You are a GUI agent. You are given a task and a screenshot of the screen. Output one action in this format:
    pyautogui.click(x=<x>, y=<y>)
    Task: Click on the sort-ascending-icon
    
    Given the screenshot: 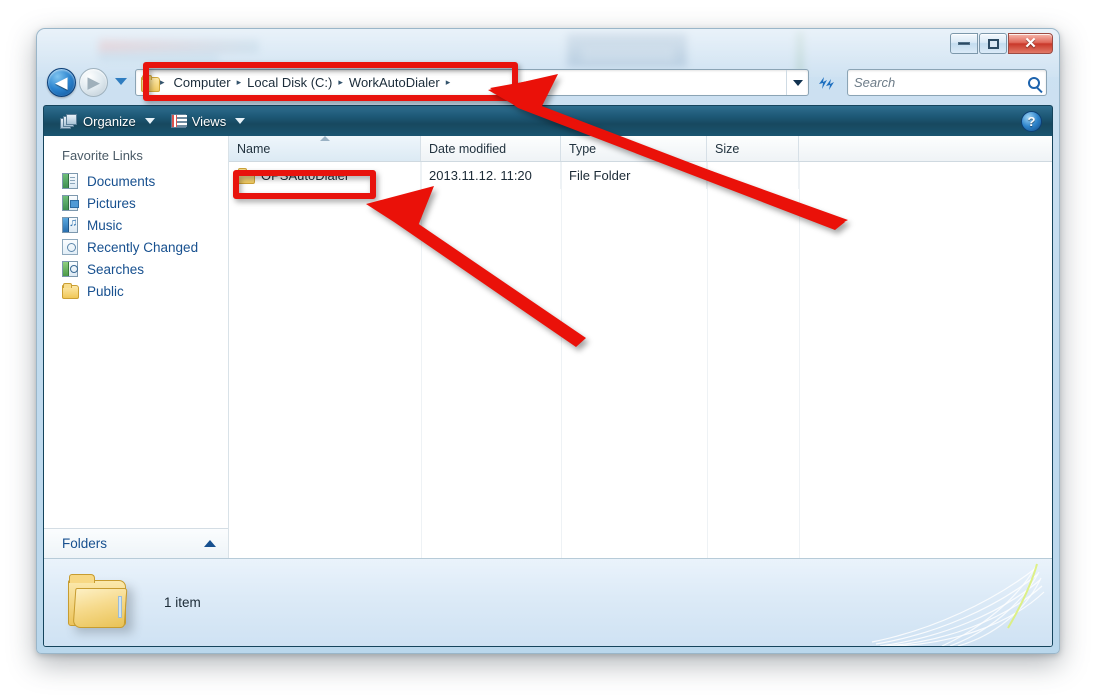 What is the action you would take?
    pyautogui.click(x=324, y=138)
    